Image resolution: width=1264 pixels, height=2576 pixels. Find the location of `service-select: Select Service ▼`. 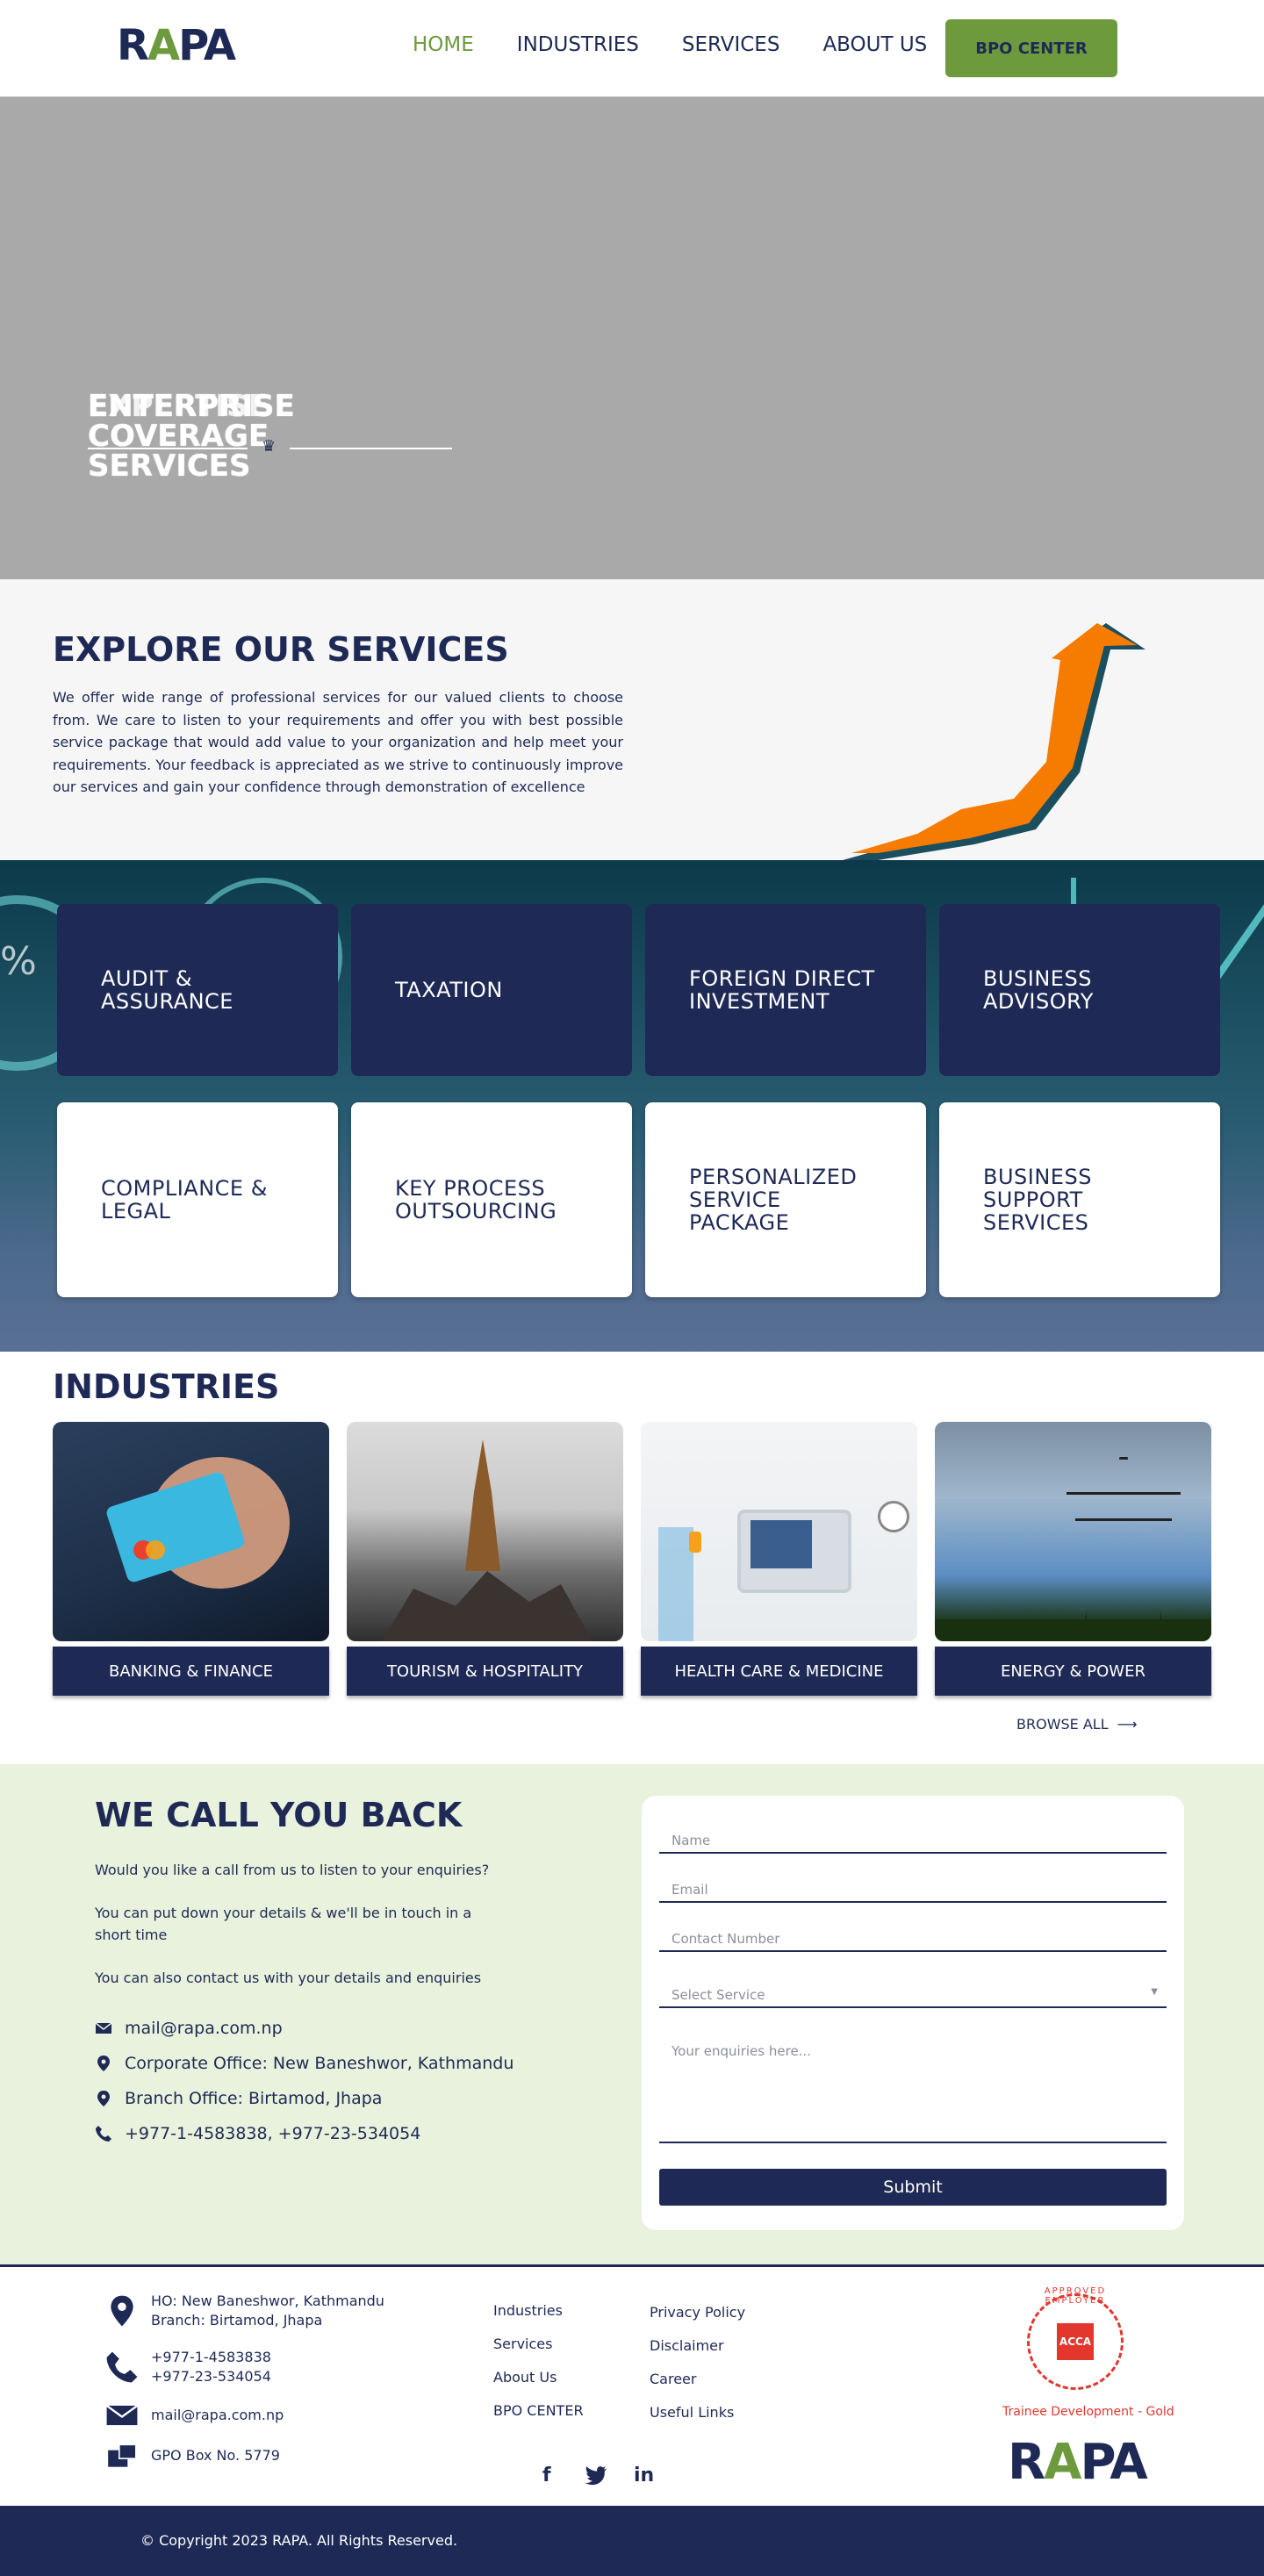

service-select: Select Service ▼ is located at coordinates (913, 1997).